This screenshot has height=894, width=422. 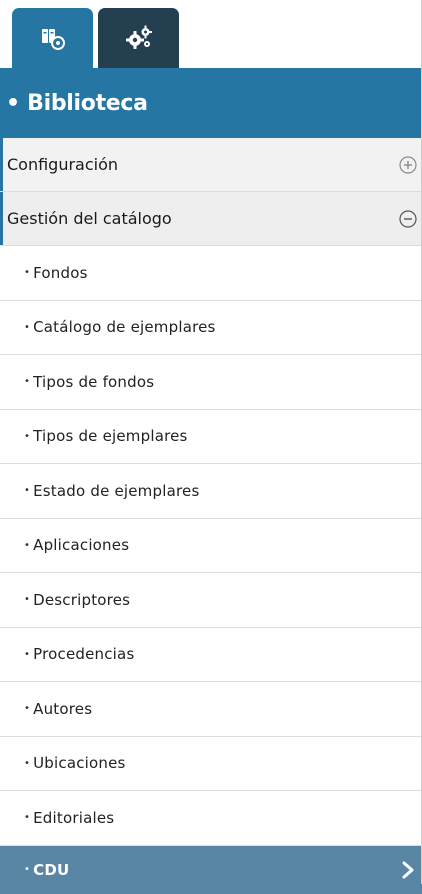 What do you see at coordinates (408, 218) in the screenshot?
I see `minus-circle-icon` at bounding box center [408, 218].